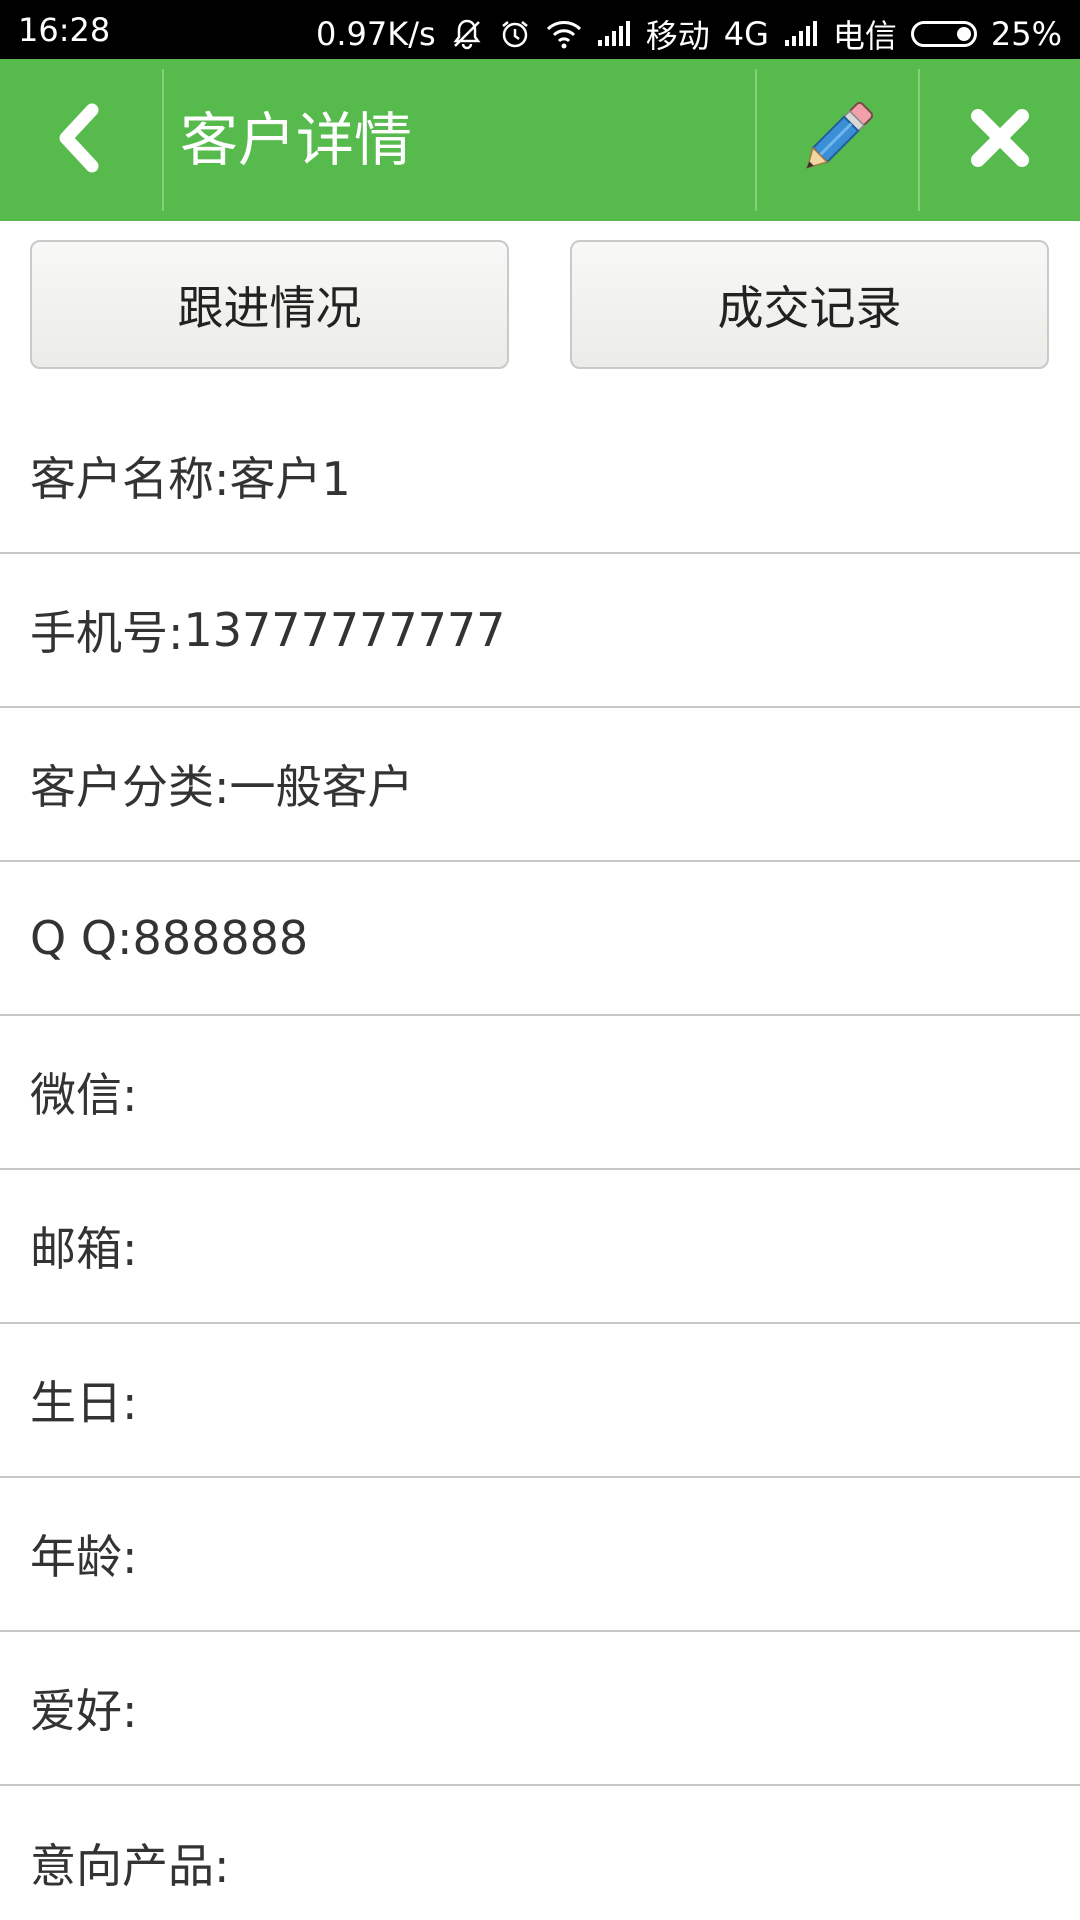 Image resolution: width=1080 pixels, height=1920 pixels. Describe the element at coordinates (540, 1247) in the screenshot. I see `info-row-email: 邮箱:` at that location.